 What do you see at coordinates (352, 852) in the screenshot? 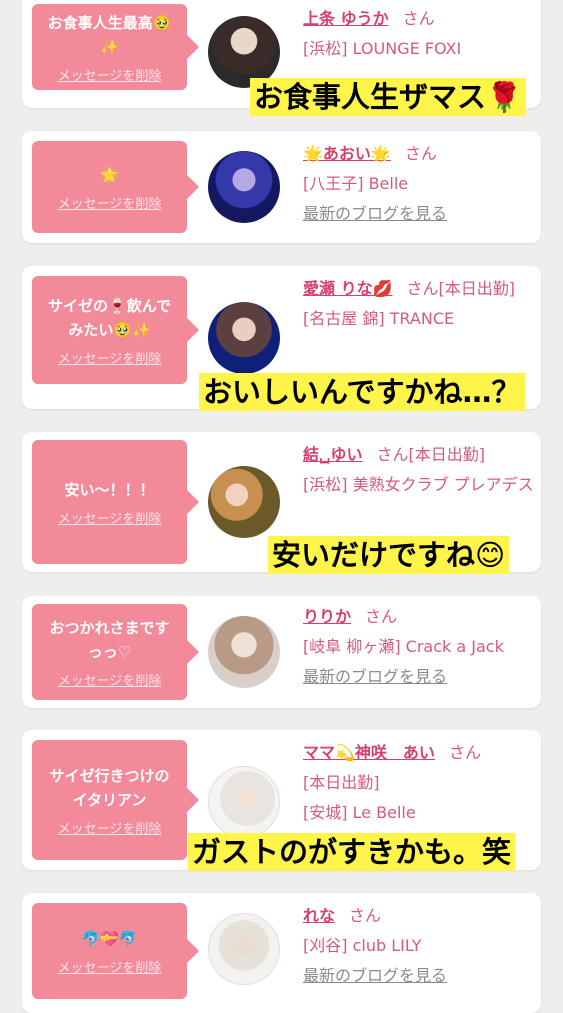
I see `caption-overlay: ガストのがすきかも。笑` at bounding box center [352, 852].